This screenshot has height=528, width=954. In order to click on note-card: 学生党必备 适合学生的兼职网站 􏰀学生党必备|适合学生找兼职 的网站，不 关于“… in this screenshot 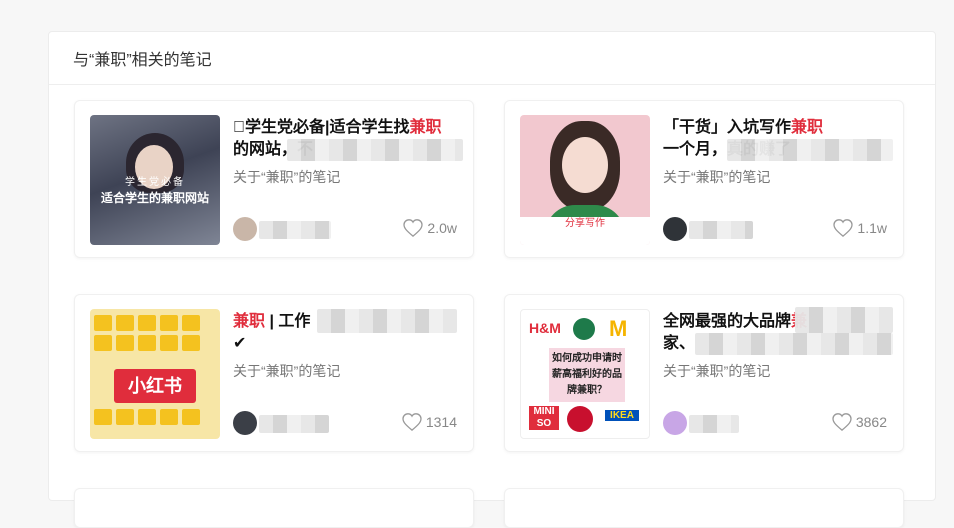, I will do `click(274, 179)`.